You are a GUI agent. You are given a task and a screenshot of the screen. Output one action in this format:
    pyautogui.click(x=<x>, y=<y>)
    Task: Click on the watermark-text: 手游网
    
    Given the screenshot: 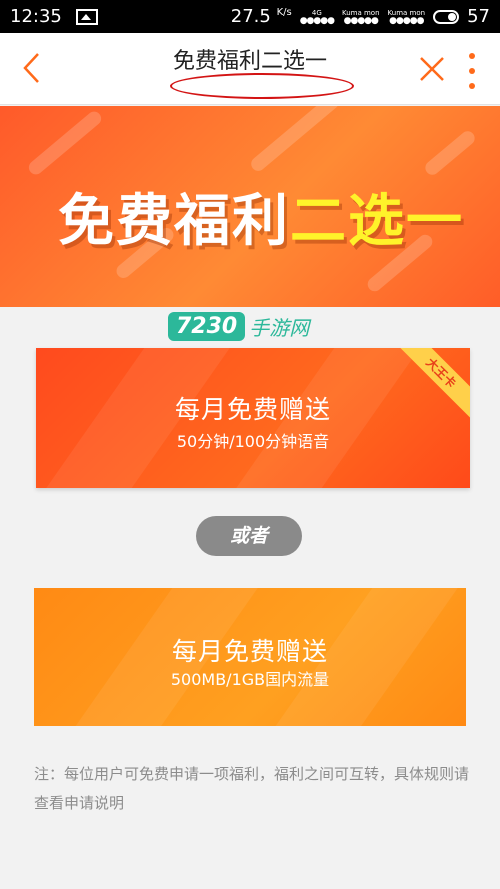 What is the action you would take?
    pyautogui.click(x=279, y=328)
    